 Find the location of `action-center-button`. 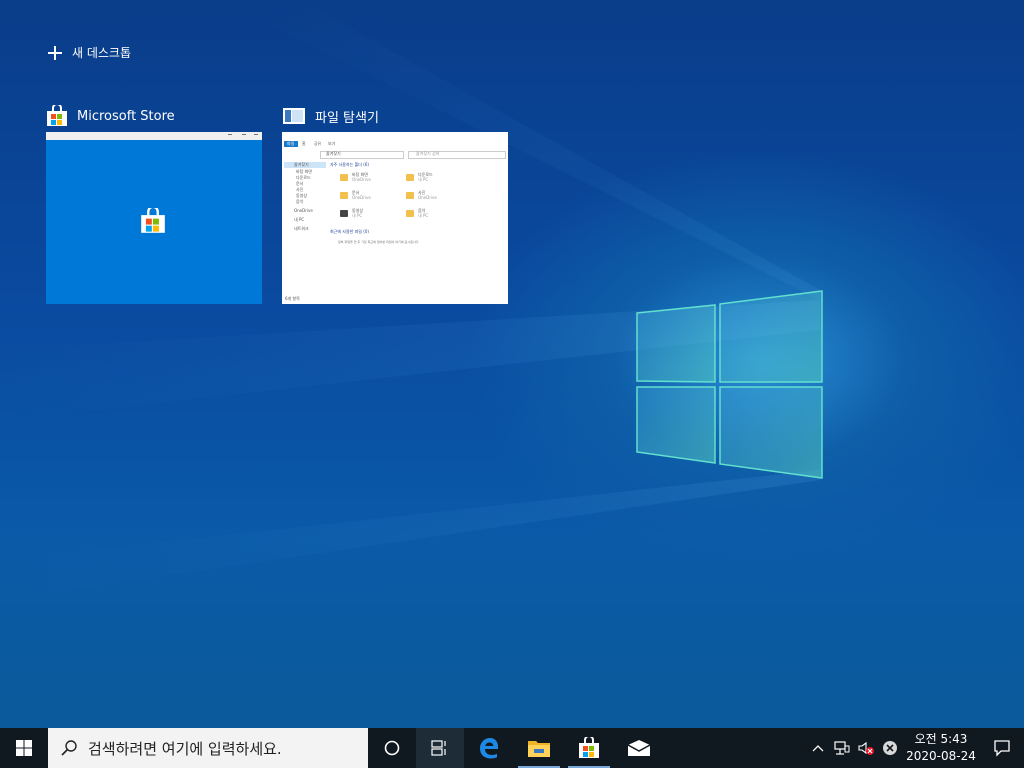

action-center-button is located at coordinates (1002, 748).